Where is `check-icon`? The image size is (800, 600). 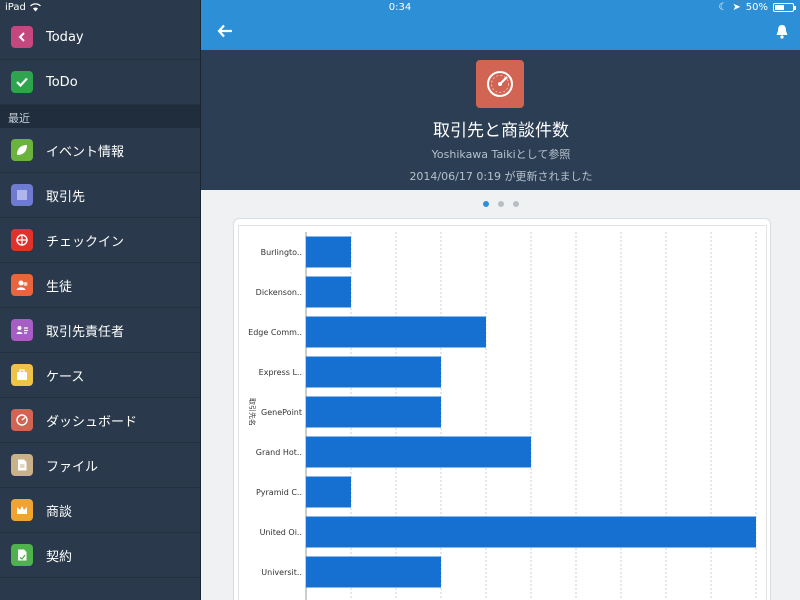 check-icon is located at coordinates (22, 82).